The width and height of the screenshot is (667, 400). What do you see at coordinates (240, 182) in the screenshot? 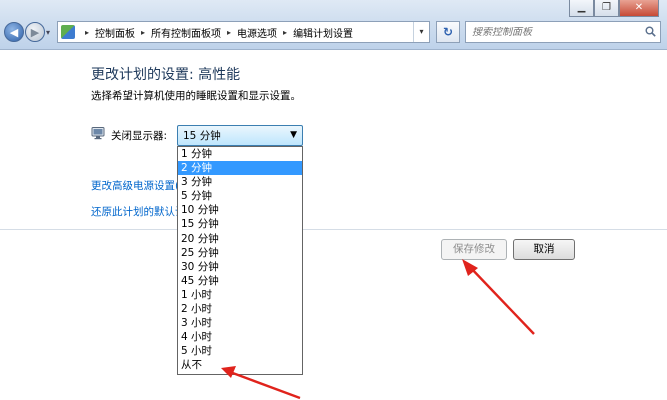
I see `dropdown-option: 3 分钟` at bounding box center [240, 182].